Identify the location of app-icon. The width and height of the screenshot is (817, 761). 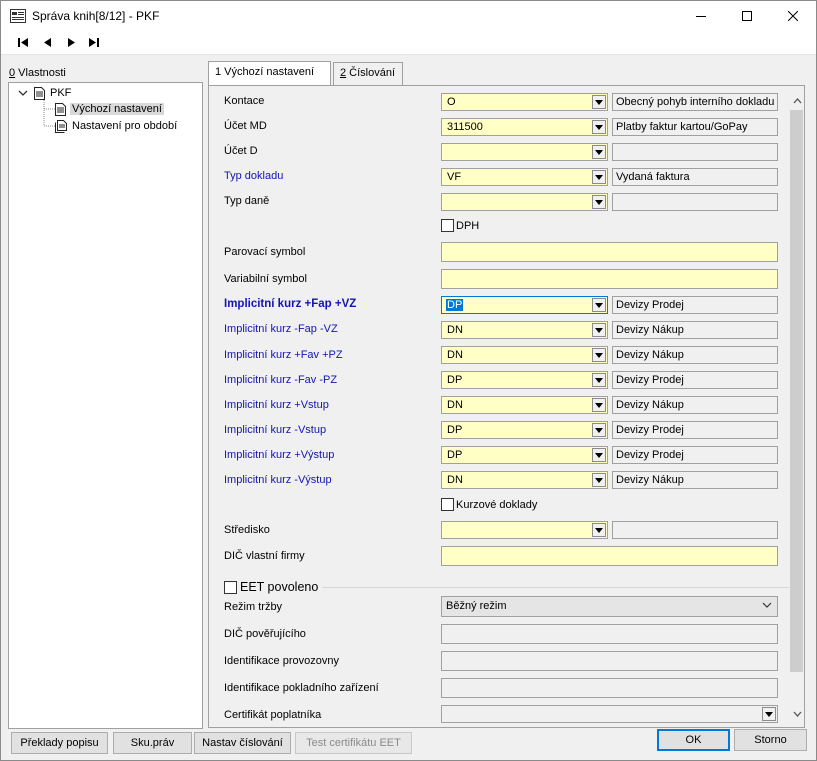
(18, 16).